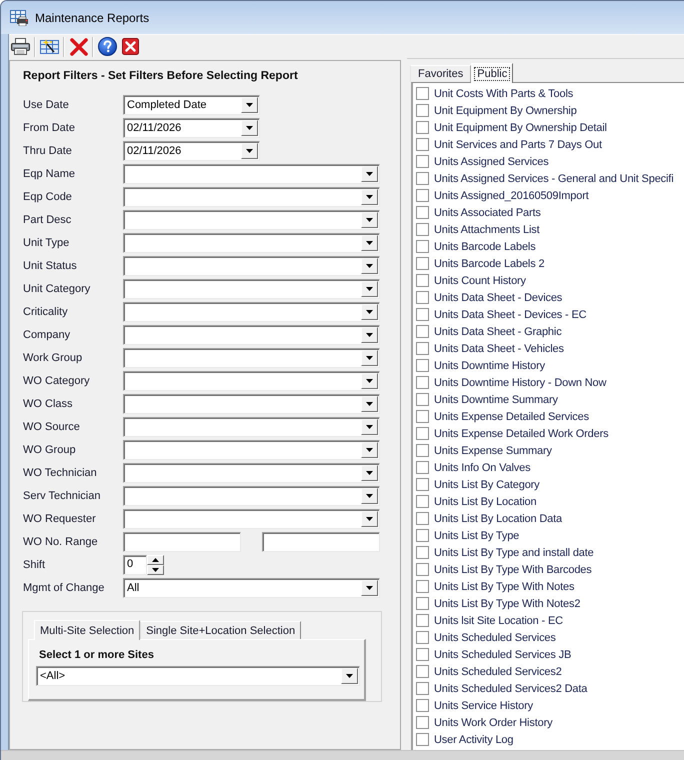 Image resolution: width=684 pixels, height=760 pixels. I want to click on dropdown-field: Completed Date, so click(191, 105).